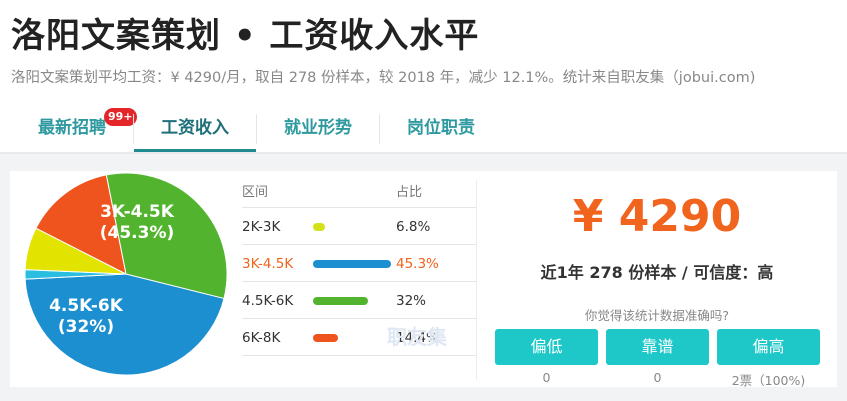 The height and width of the screenshot is (401, 847). Describe the element at coordinates (768, 347) in the screenshot. I see `vote-high-button: 偏高` at that location.